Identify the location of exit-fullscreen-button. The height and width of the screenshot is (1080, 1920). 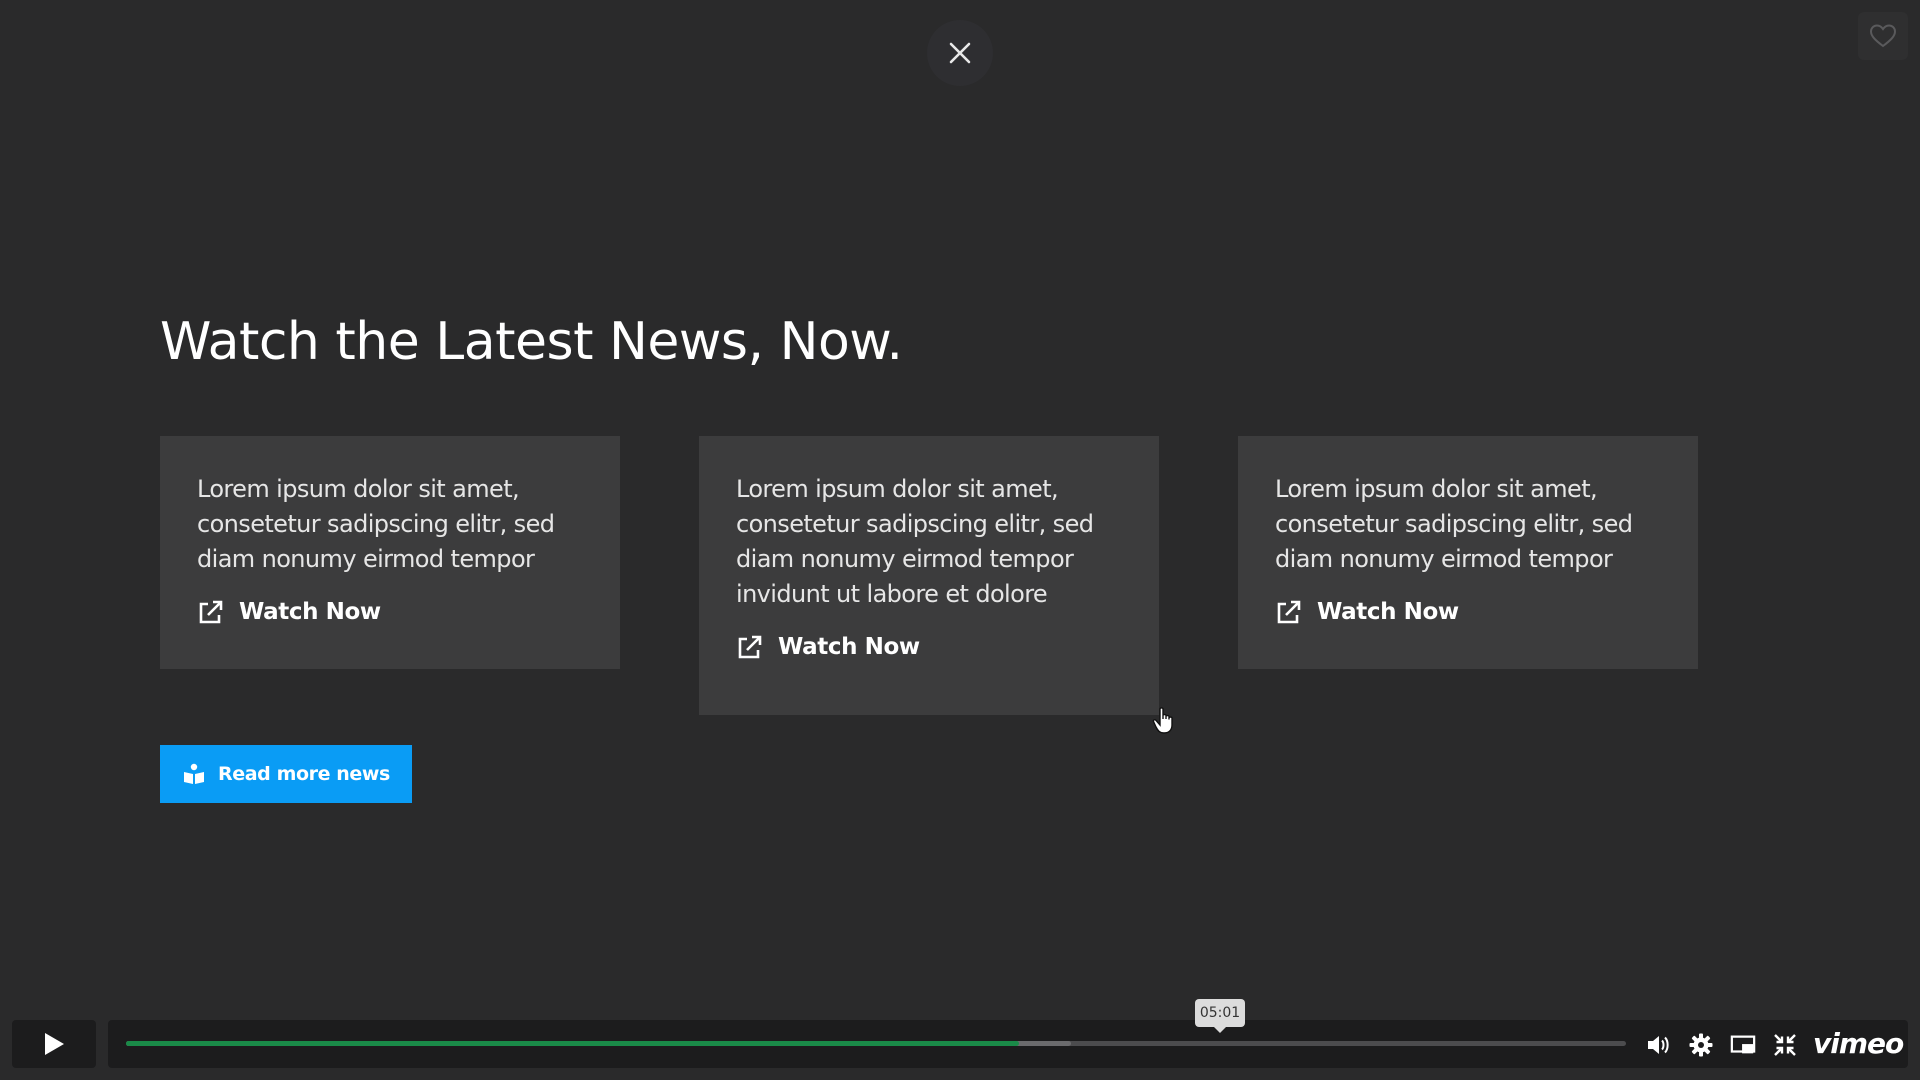
(1785, 1045).